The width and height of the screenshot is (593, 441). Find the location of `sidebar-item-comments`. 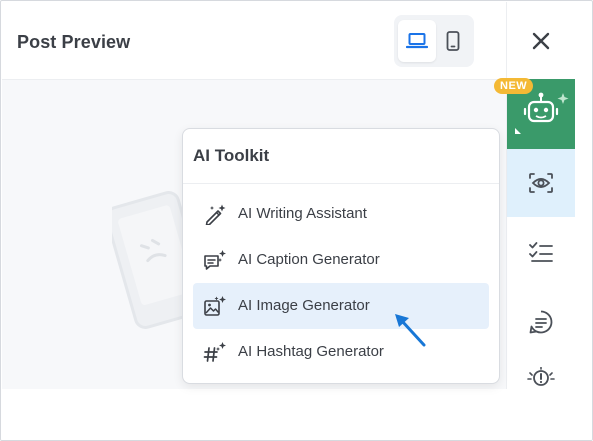

sidebar-item-comments is located at coordinates (541, 322).